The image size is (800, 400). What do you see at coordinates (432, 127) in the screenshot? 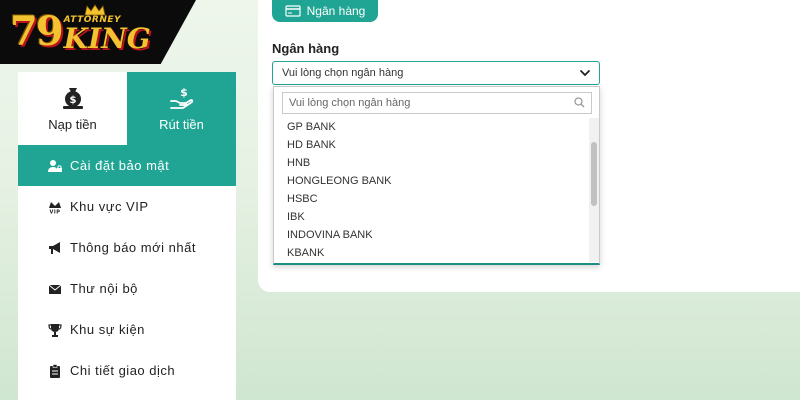
I see `bank-option: GP BANK` at bounding box center [432, 127].